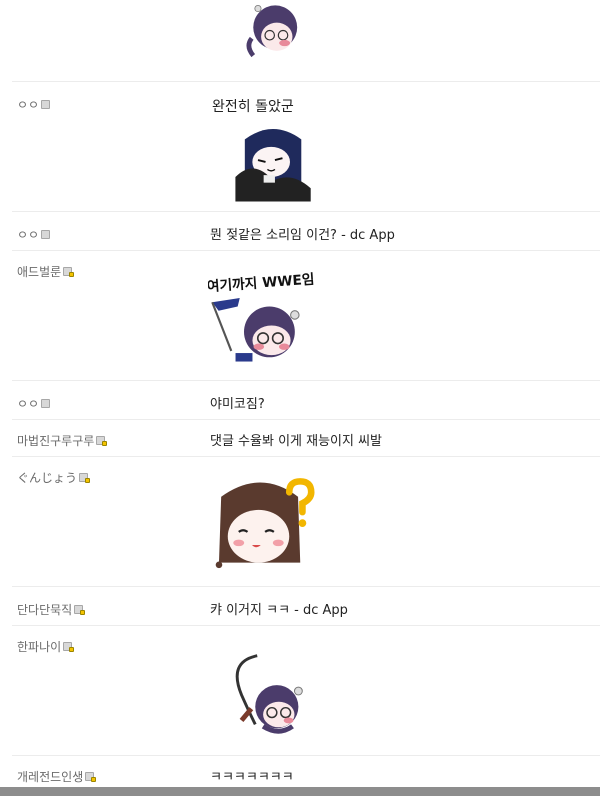 The image size is (600, 796). Describe the element at coordinates (272, 29) in the screenshot. I see `purple-hair-glasses-sticker` at that location.